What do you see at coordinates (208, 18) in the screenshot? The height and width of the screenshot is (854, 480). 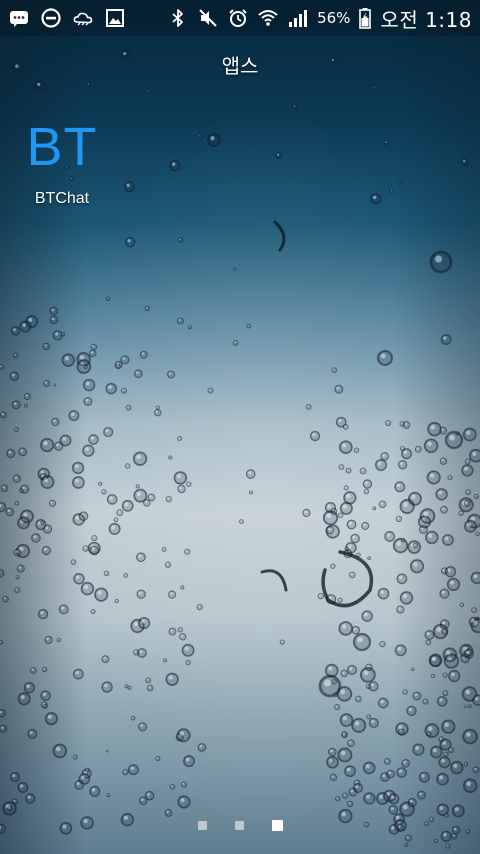 I see `mute-icon` at bounding box center [208, 18].